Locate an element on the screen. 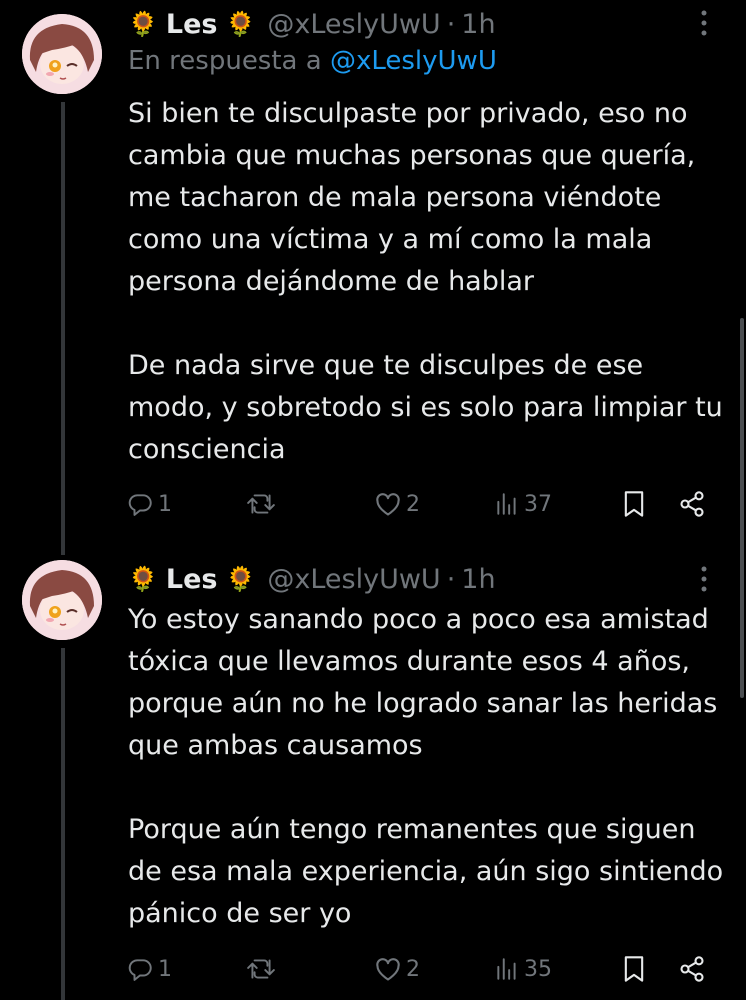 The width and height of the screenshot is (746, 1000). reply-mention-link: @xLeslyUwU is located at coordinates (413, 61).